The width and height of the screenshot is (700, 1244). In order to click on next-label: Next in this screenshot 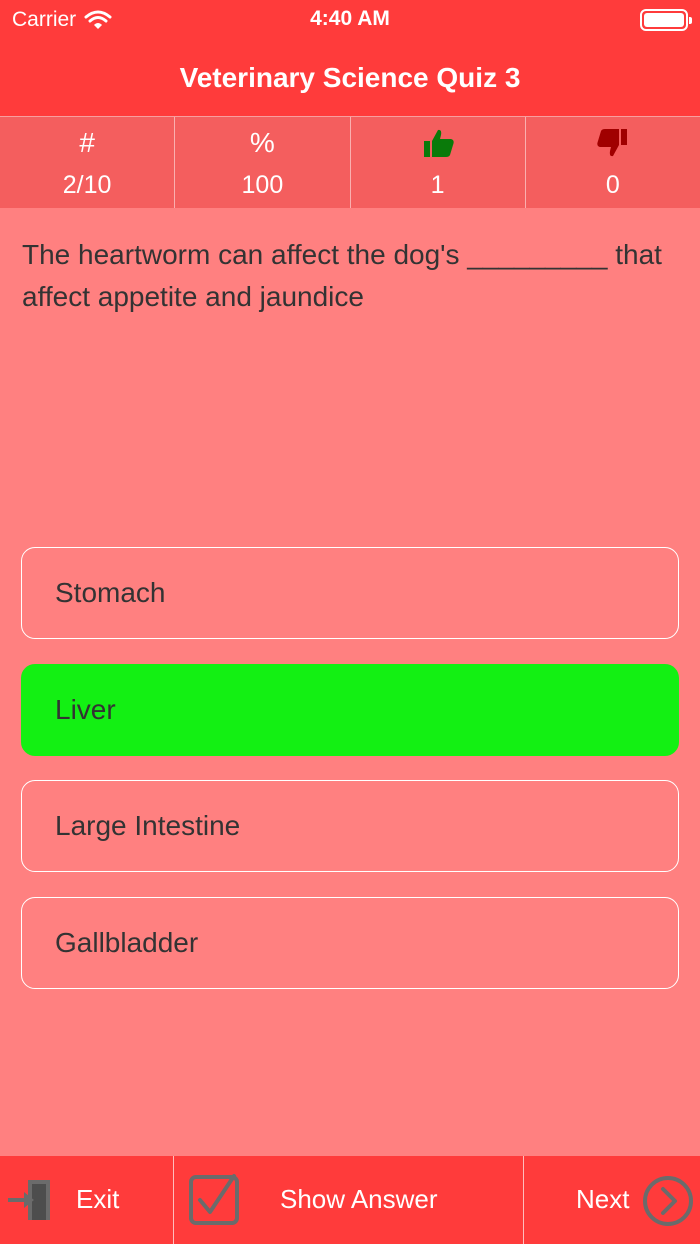, I will do `click(603, 1199)`.